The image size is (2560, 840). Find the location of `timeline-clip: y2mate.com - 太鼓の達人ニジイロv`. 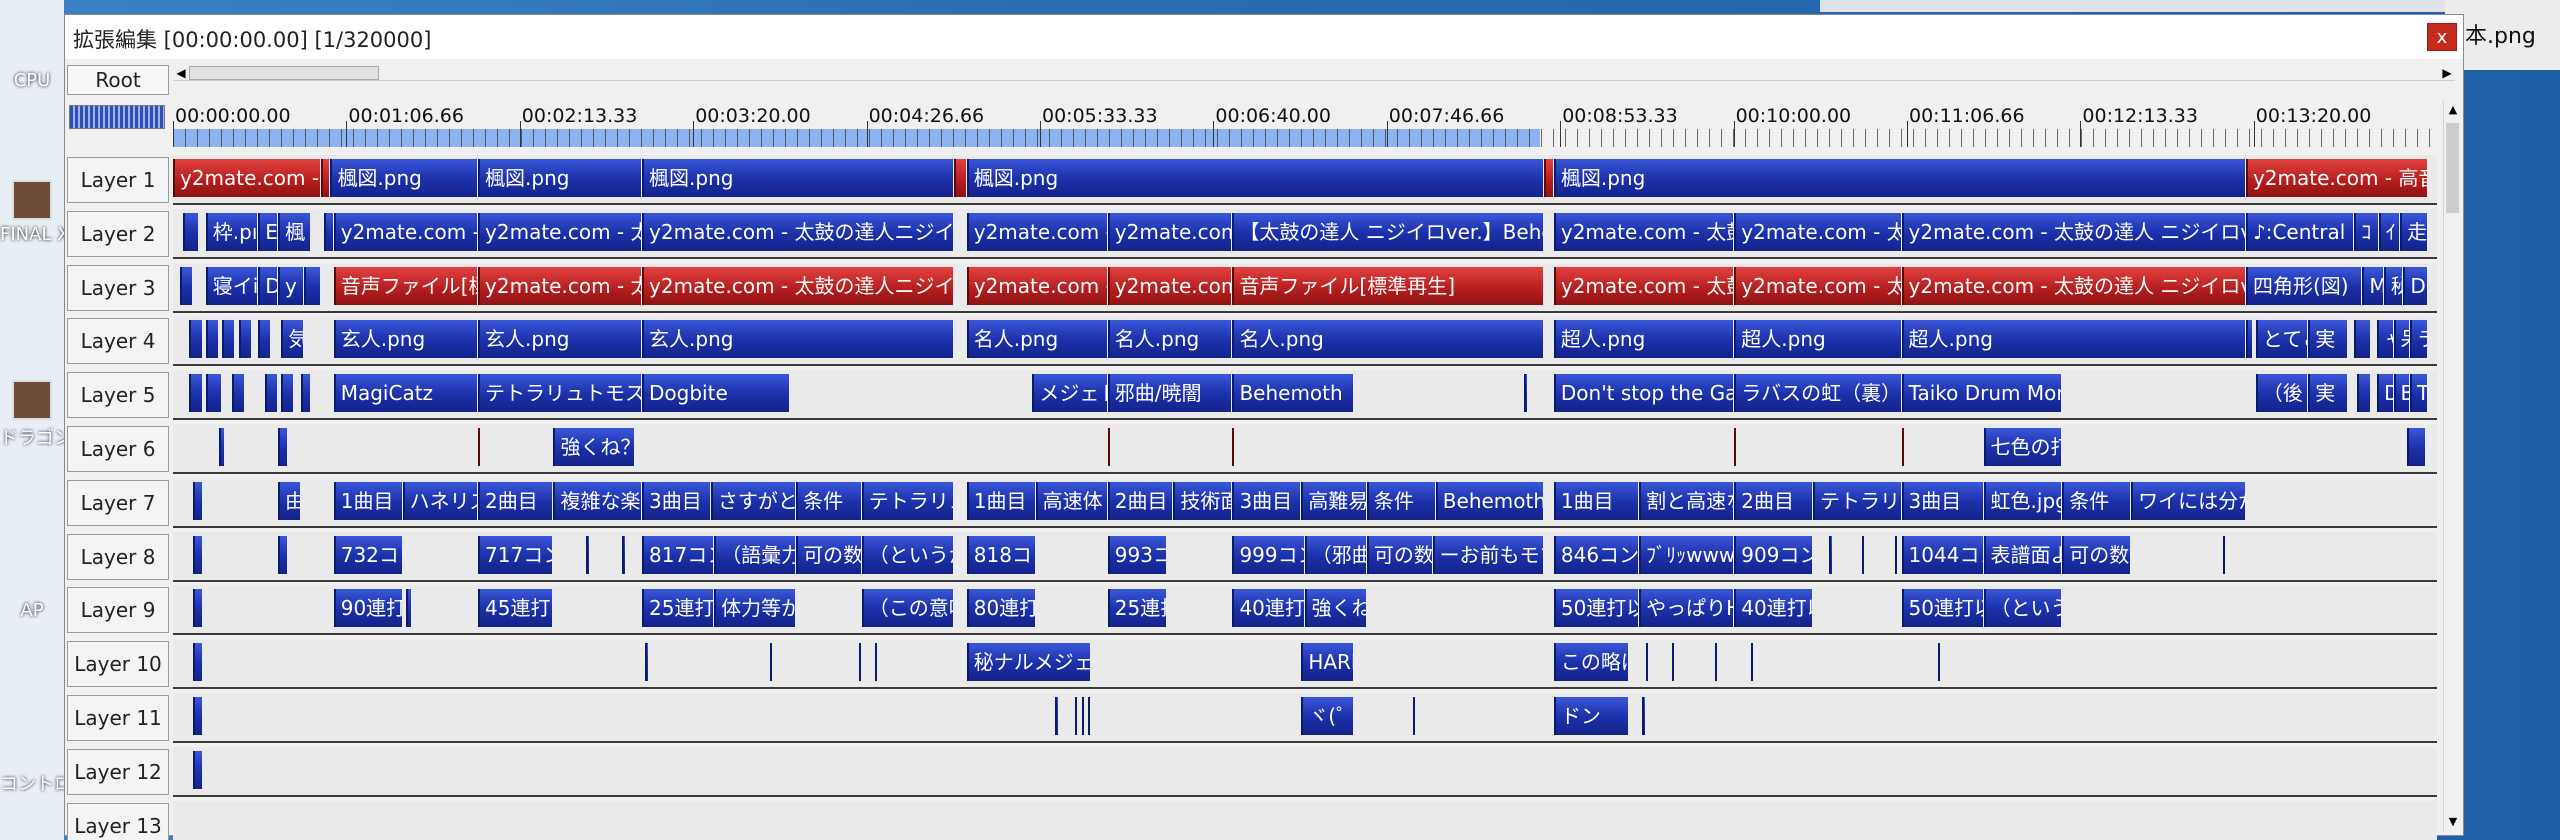

timeline-clip: y2mate.com - 太鼓の達人ニジイロv is located at coordinates (797, 231).